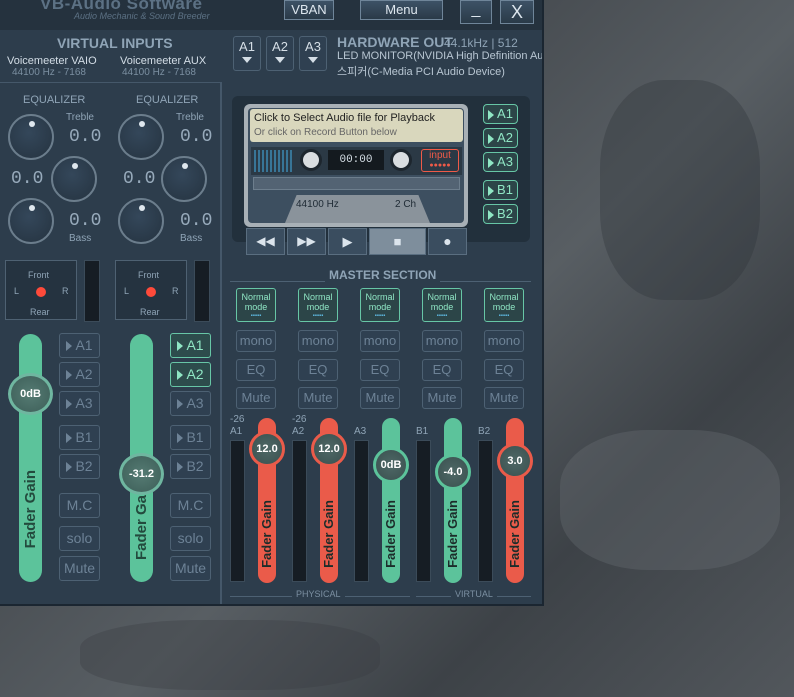 The width and height of the screenshot is (794, 697). I want to click on menu-button: Menu, so click(401, 10).